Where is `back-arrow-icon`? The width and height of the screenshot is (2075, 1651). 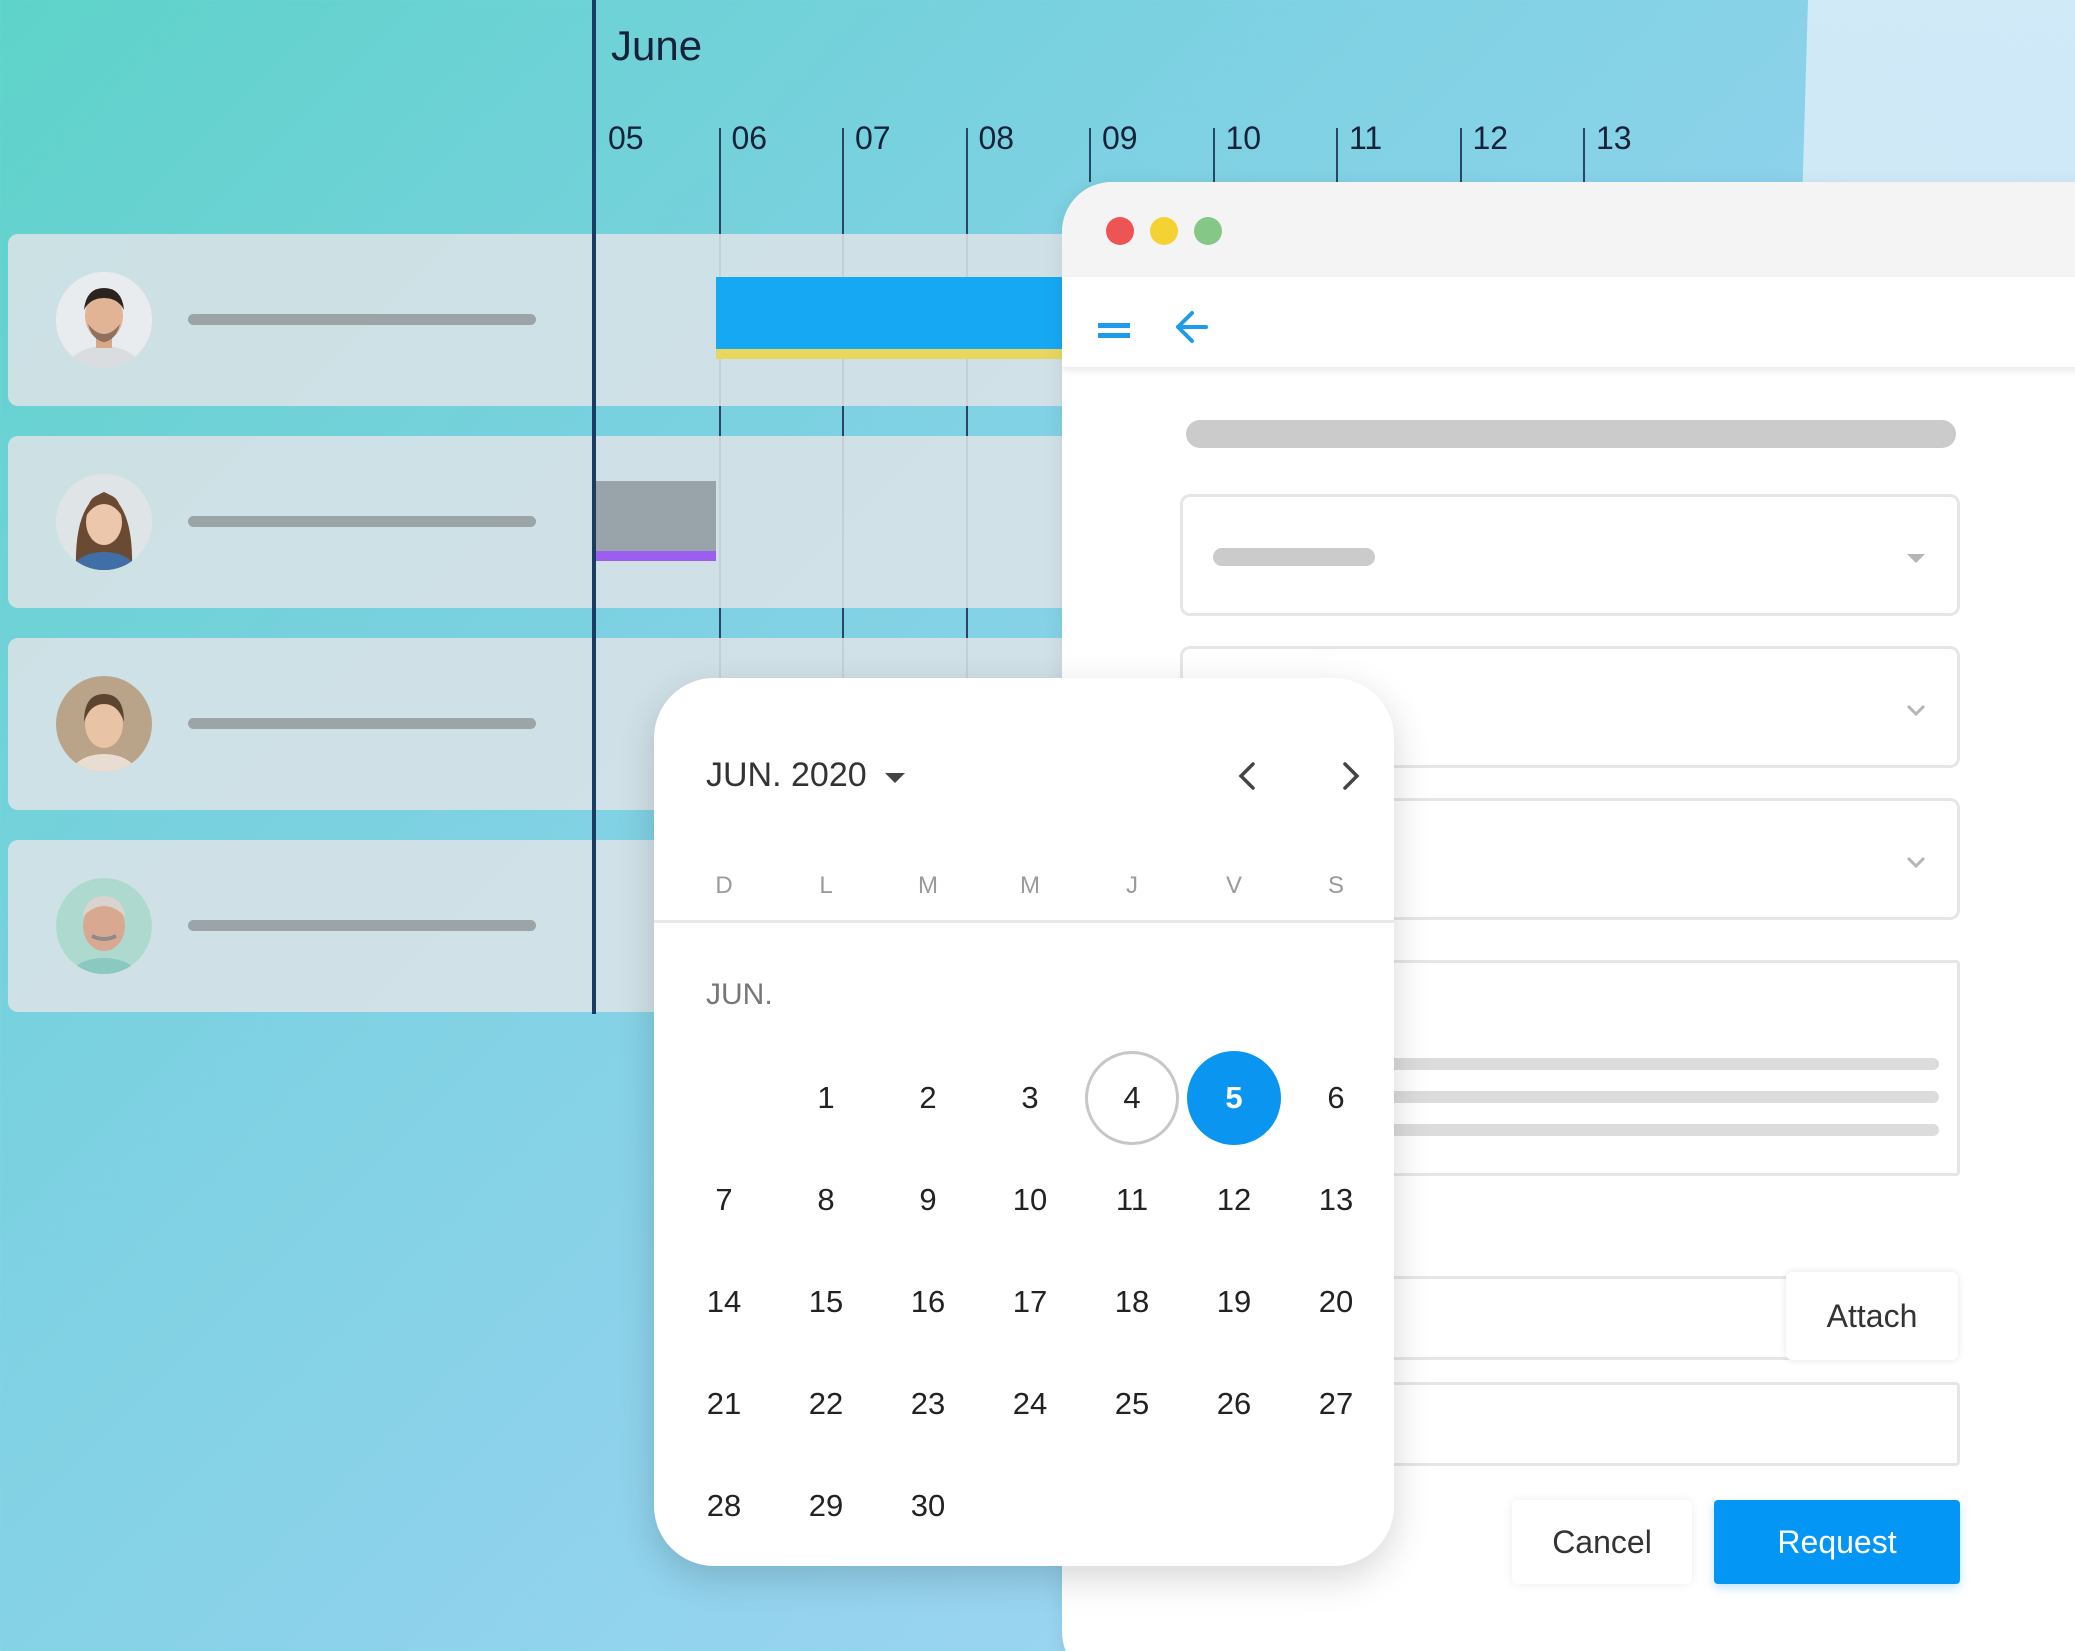
back-arrow-icon is located at coordinates (1192, 327).